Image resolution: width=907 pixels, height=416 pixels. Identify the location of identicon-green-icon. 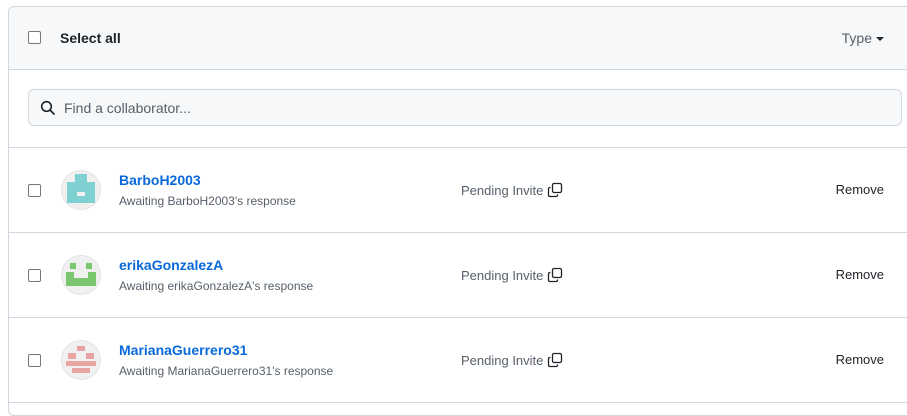
(81, 275).